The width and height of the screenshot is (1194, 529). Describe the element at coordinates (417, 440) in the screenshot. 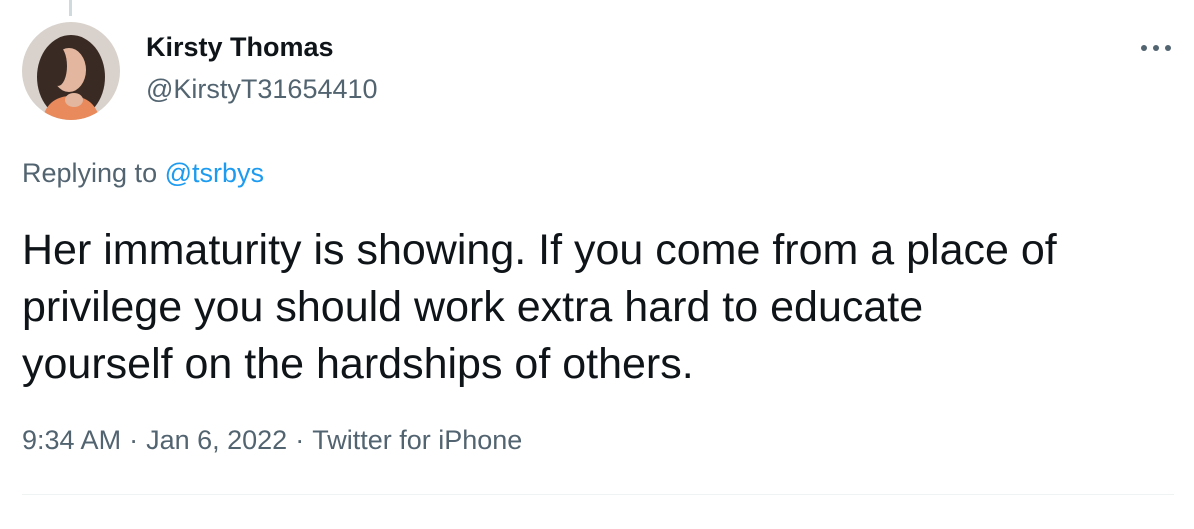

I see `tweet-source: Twitter for iPhone` at that location.